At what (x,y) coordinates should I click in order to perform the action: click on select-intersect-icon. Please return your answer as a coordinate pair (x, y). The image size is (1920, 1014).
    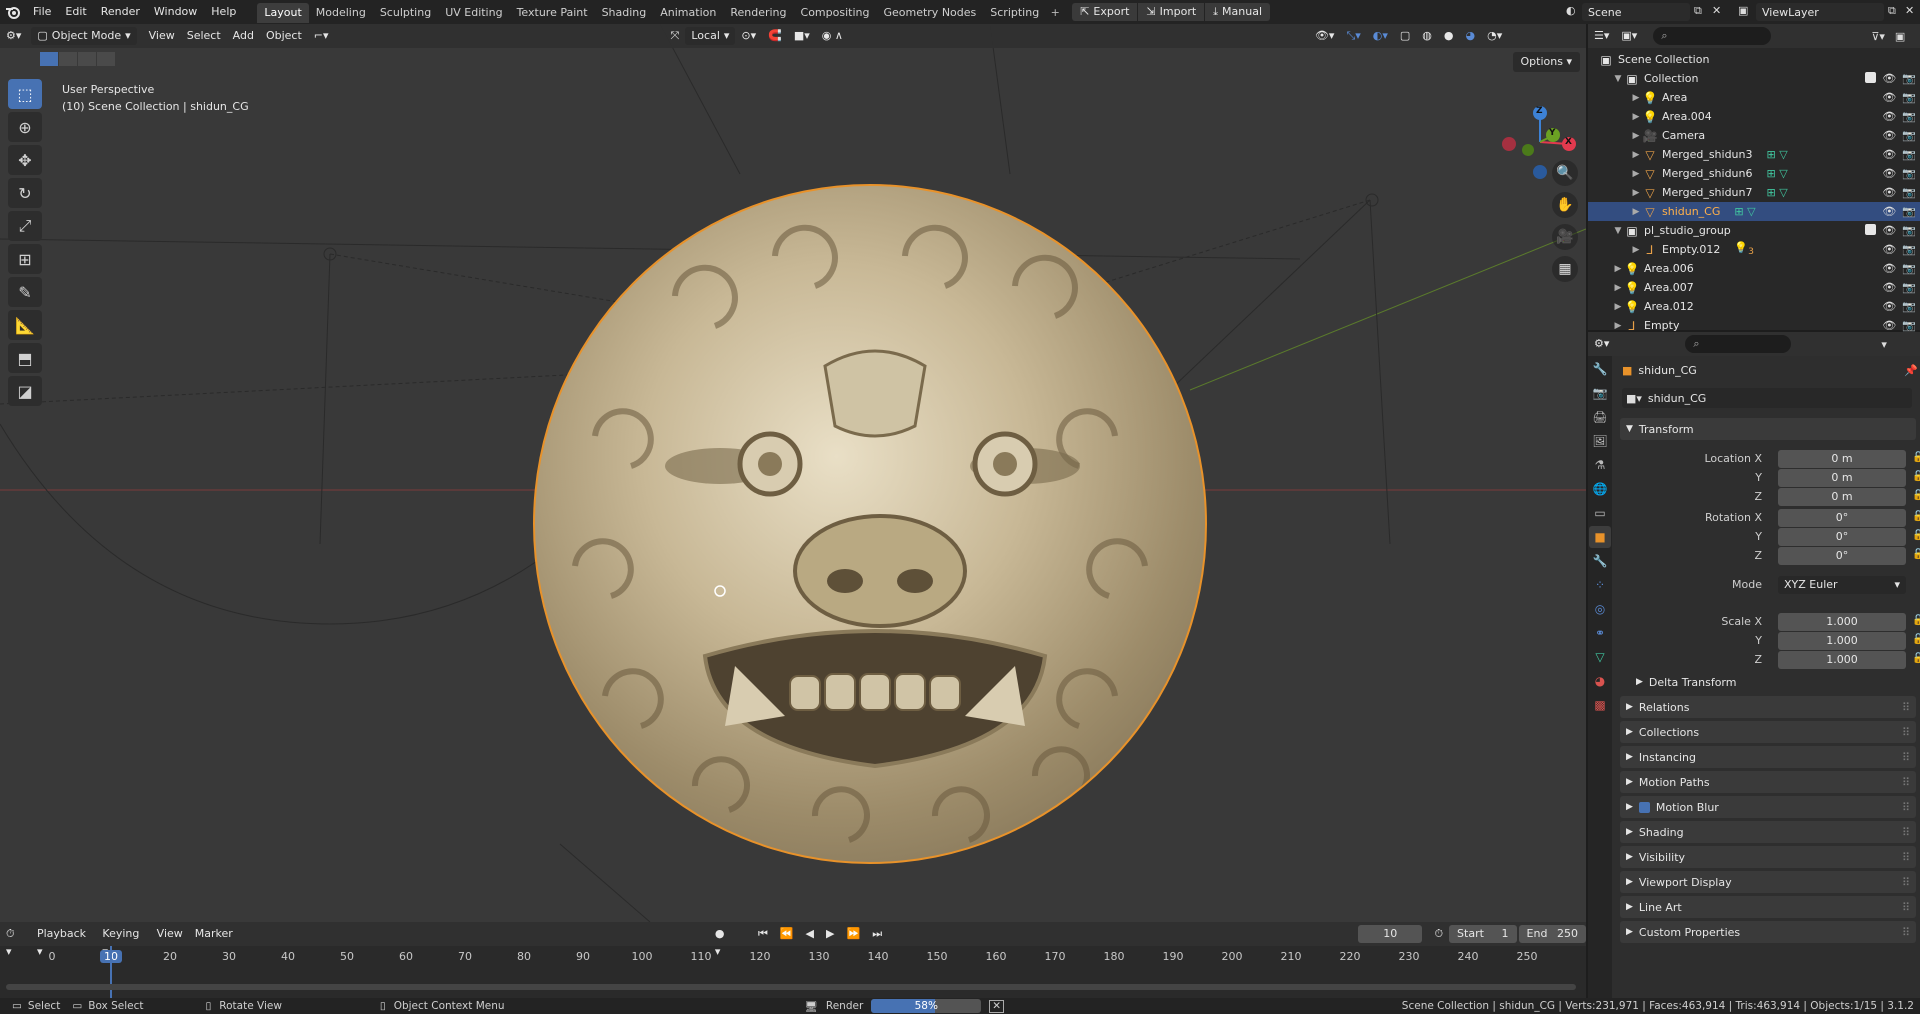
    Looking at the image, I should click on (106, 59).